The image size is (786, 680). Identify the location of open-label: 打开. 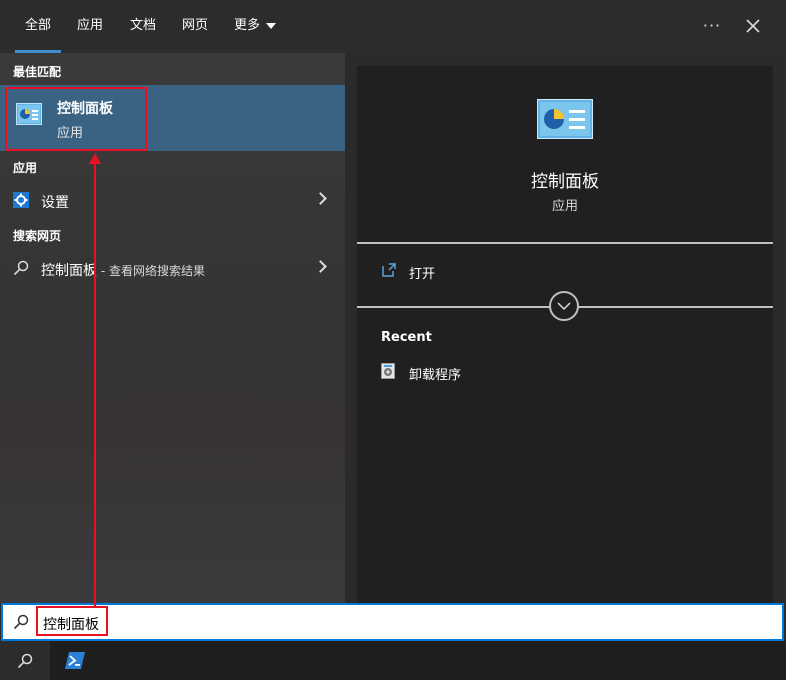
(422, 274).